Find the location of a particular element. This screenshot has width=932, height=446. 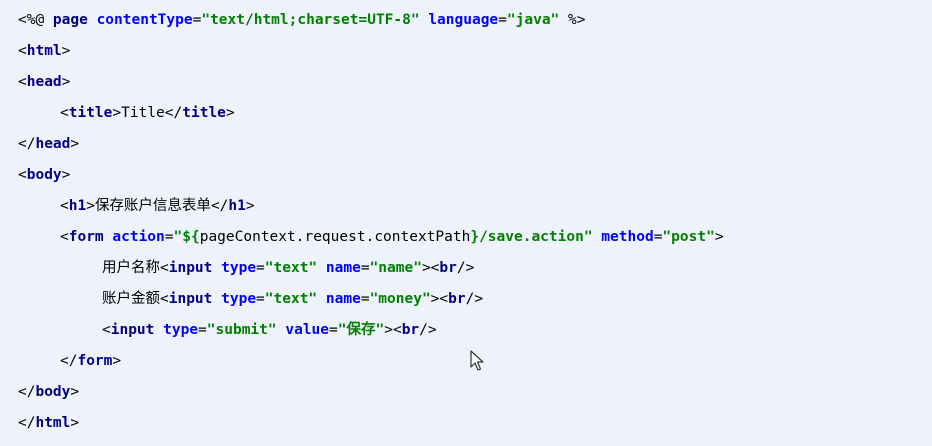

code-token-text: pageContext.request.contextPath is located at coordinates (335, 237).